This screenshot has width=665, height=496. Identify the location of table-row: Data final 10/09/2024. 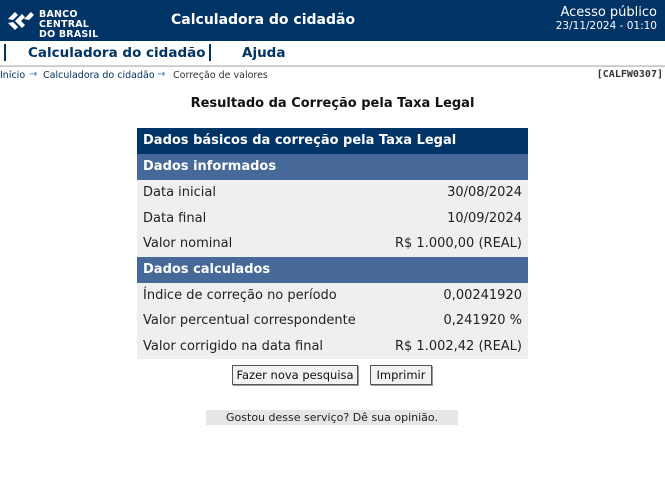
(332, 218).